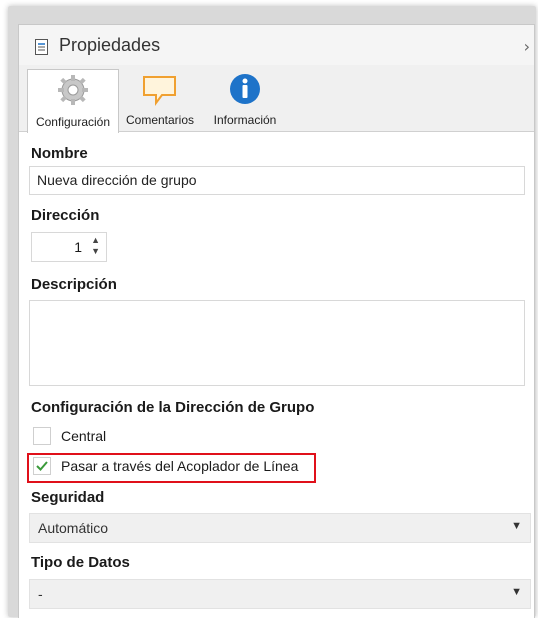 Image resolution: width=538 pixels, height=618 pixels. I want to click on address-label: Dirección, so click(65, 215).